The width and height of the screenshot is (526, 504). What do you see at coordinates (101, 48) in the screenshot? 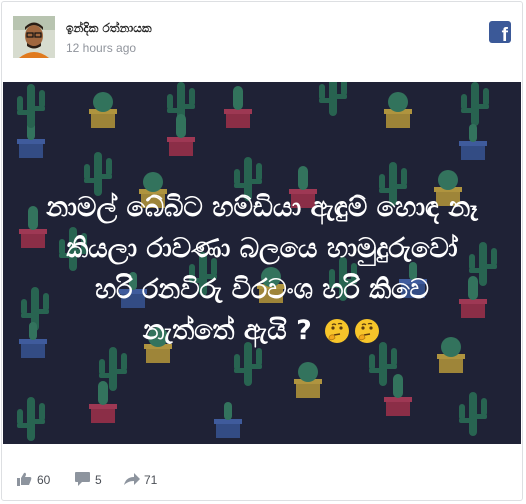
I see `post-timestamp: 12 hours ago` at bounding box center [101, 48].